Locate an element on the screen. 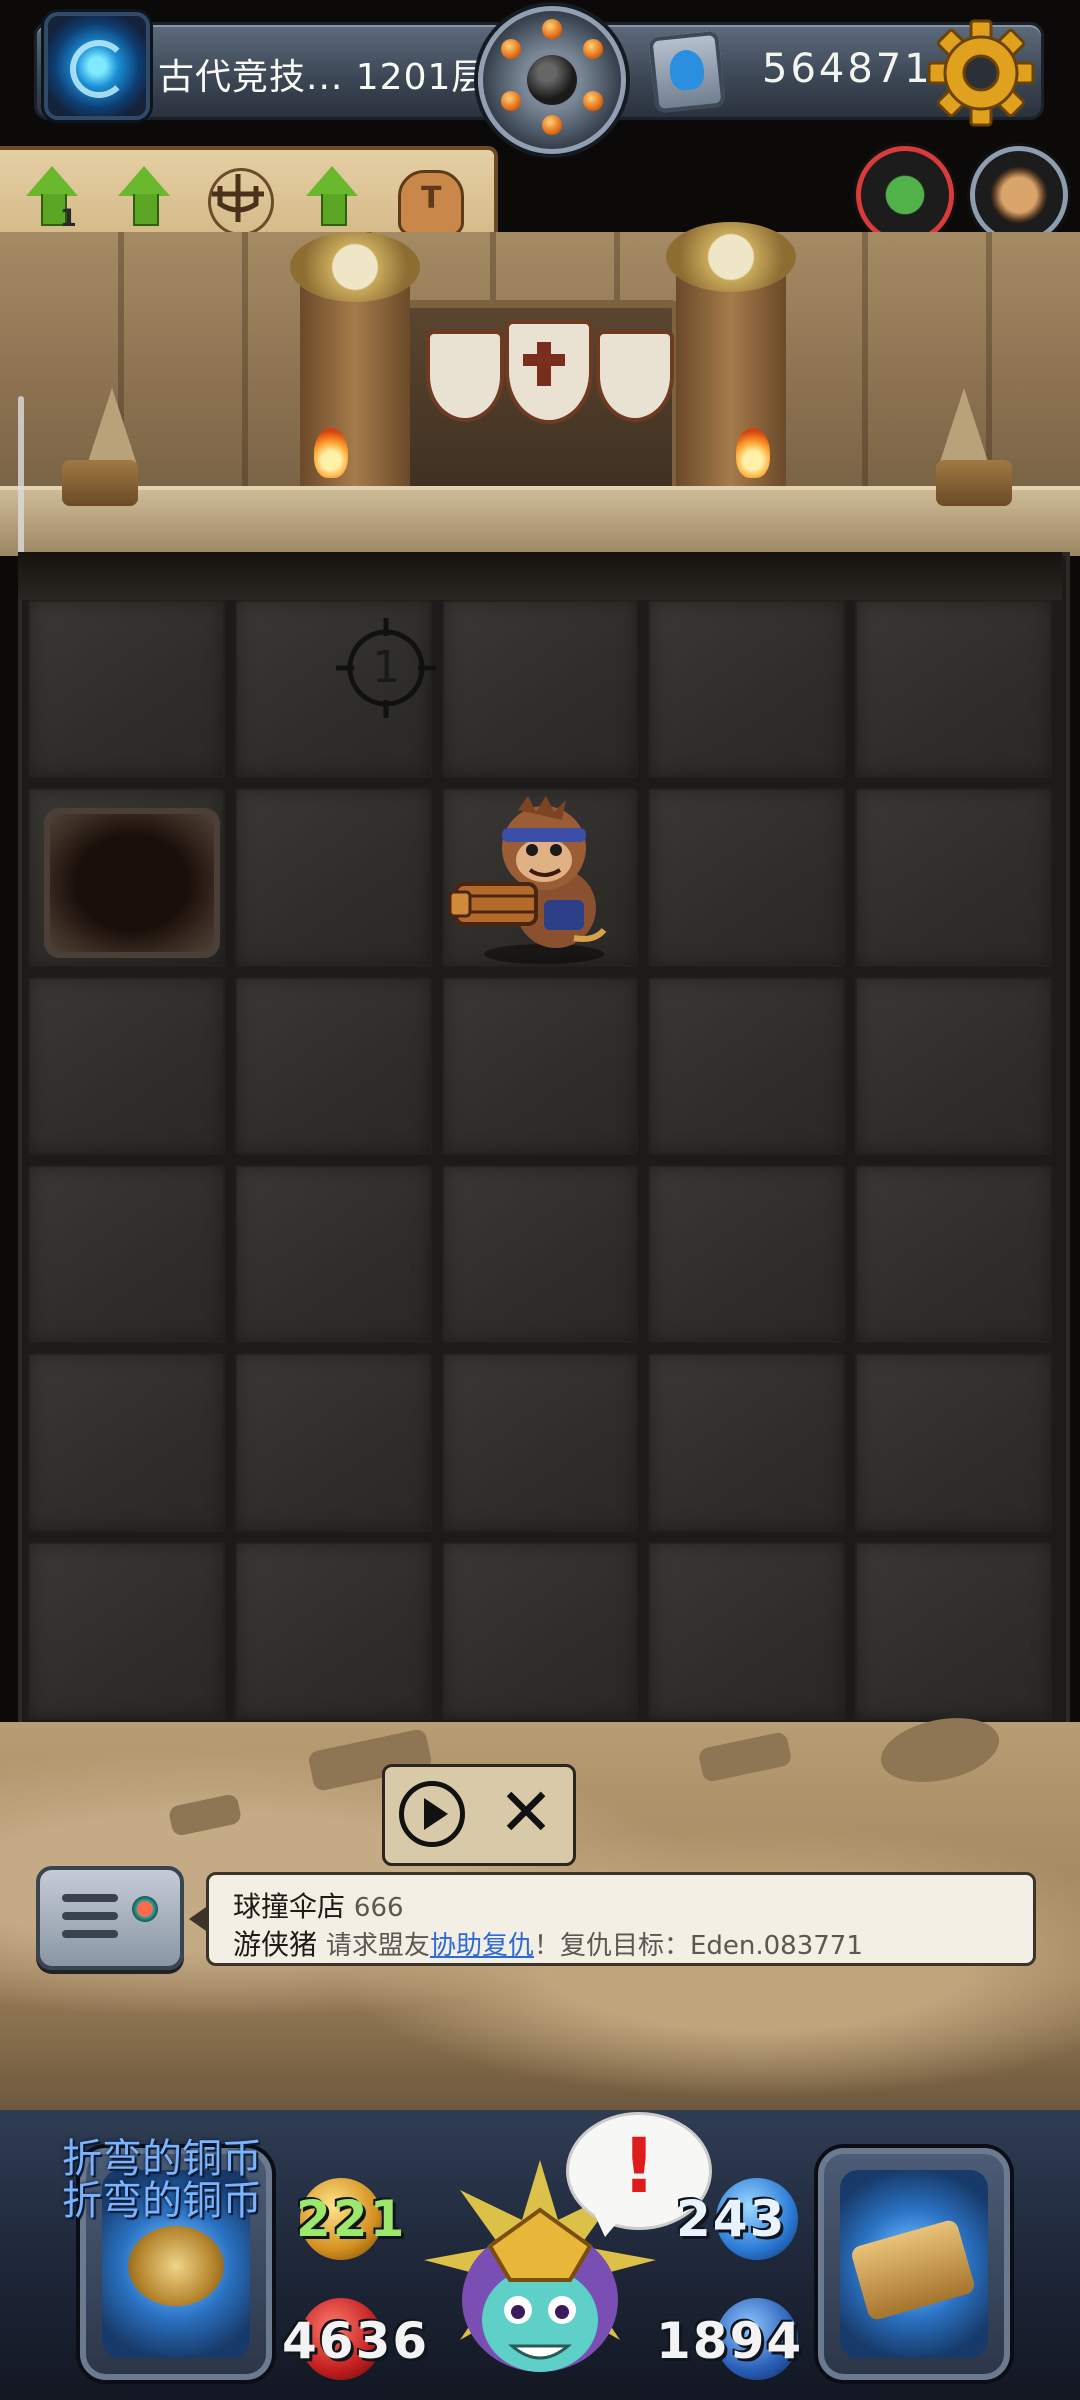  replay-panel: ✕ is located at coordinates (479, 1815).